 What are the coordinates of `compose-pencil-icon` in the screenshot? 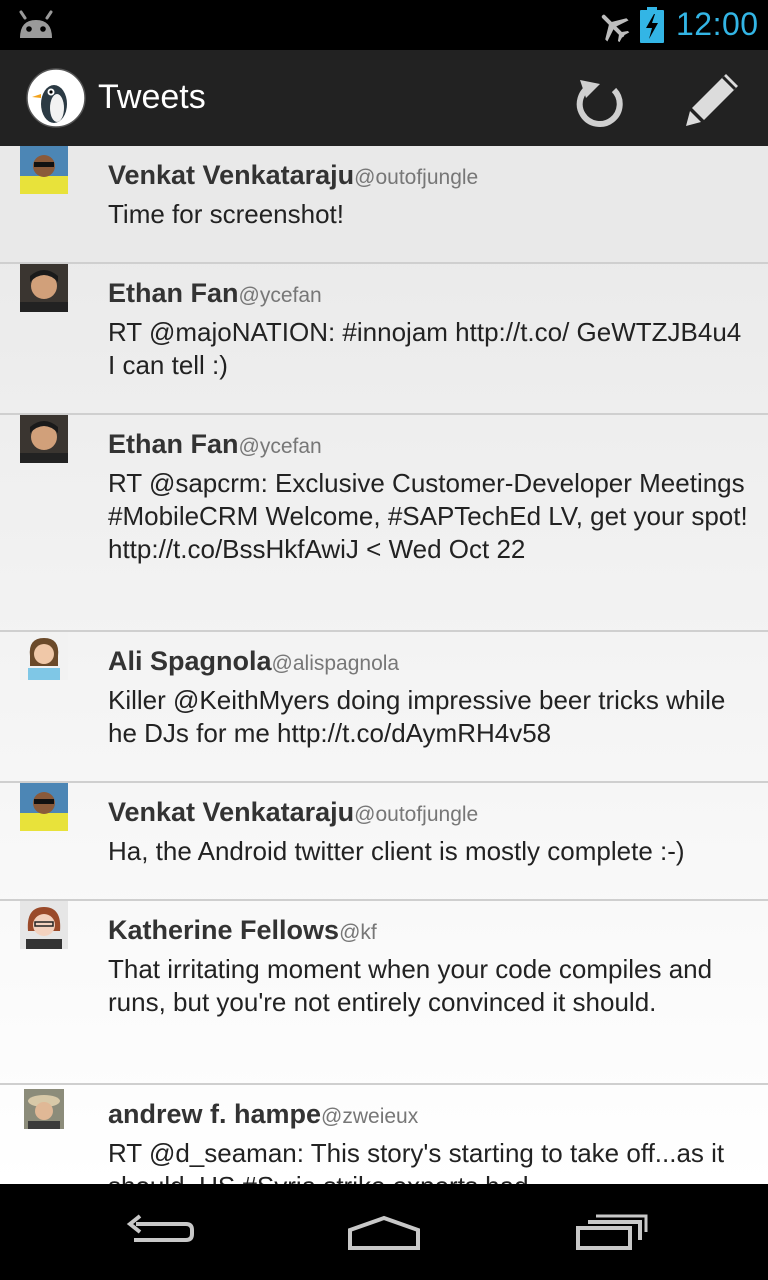 It's located at (712, 100).